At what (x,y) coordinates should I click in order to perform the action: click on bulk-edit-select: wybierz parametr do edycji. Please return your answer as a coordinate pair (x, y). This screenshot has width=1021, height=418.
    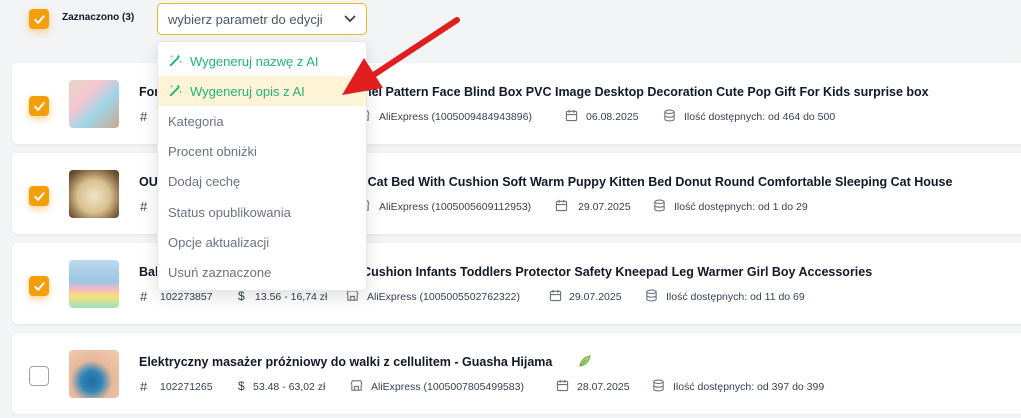
    Looking at the image, I should click on (262, 19).